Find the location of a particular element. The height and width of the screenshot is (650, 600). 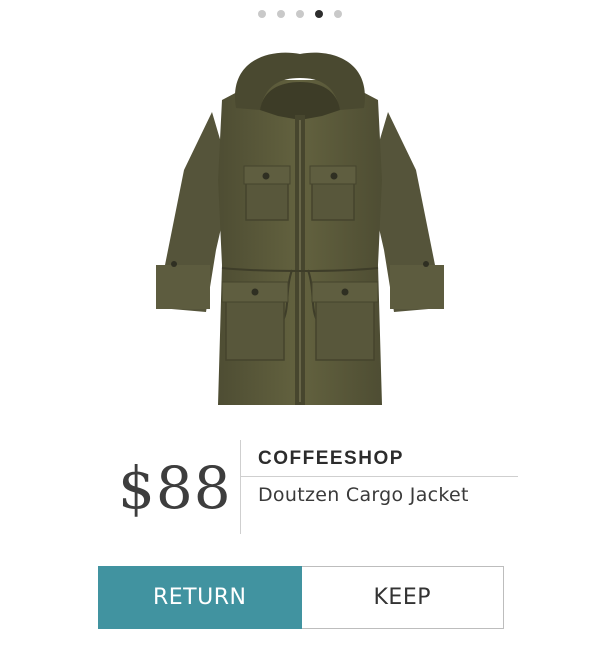

keep-button: KEEP is located at coordinates (402, 597).